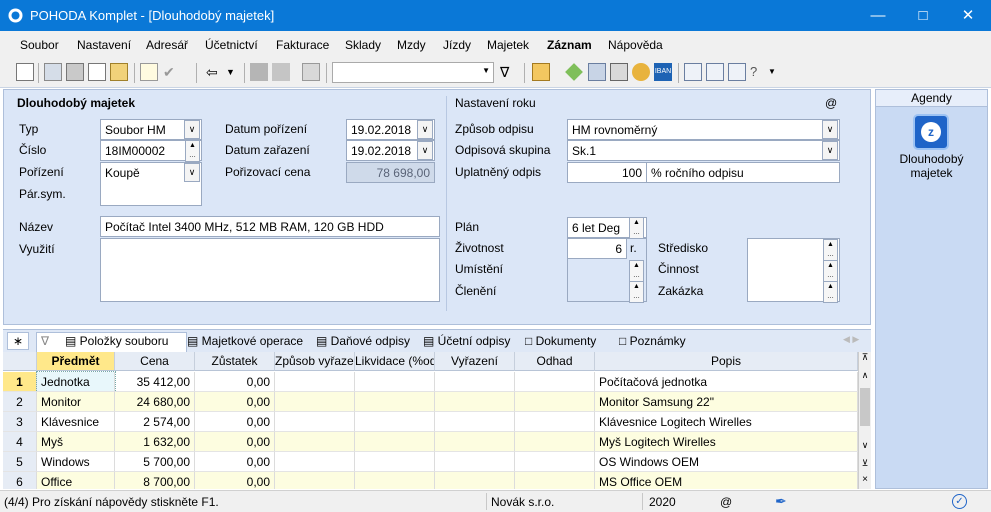 The height and width of the screenshot is (512, 991). Describe the element at coordinates (865, 481) in the screenshot. I see `close-icon: ×` at that location.